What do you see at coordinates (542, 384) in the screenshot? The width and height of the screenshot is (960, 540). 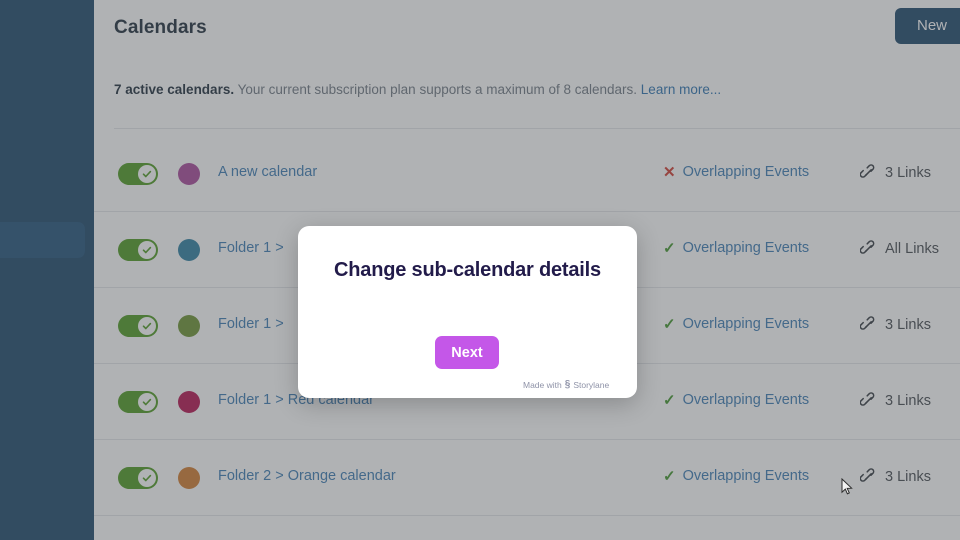 I see `storylane-badge-prefix: Made with` at bounding box center [542, 384].